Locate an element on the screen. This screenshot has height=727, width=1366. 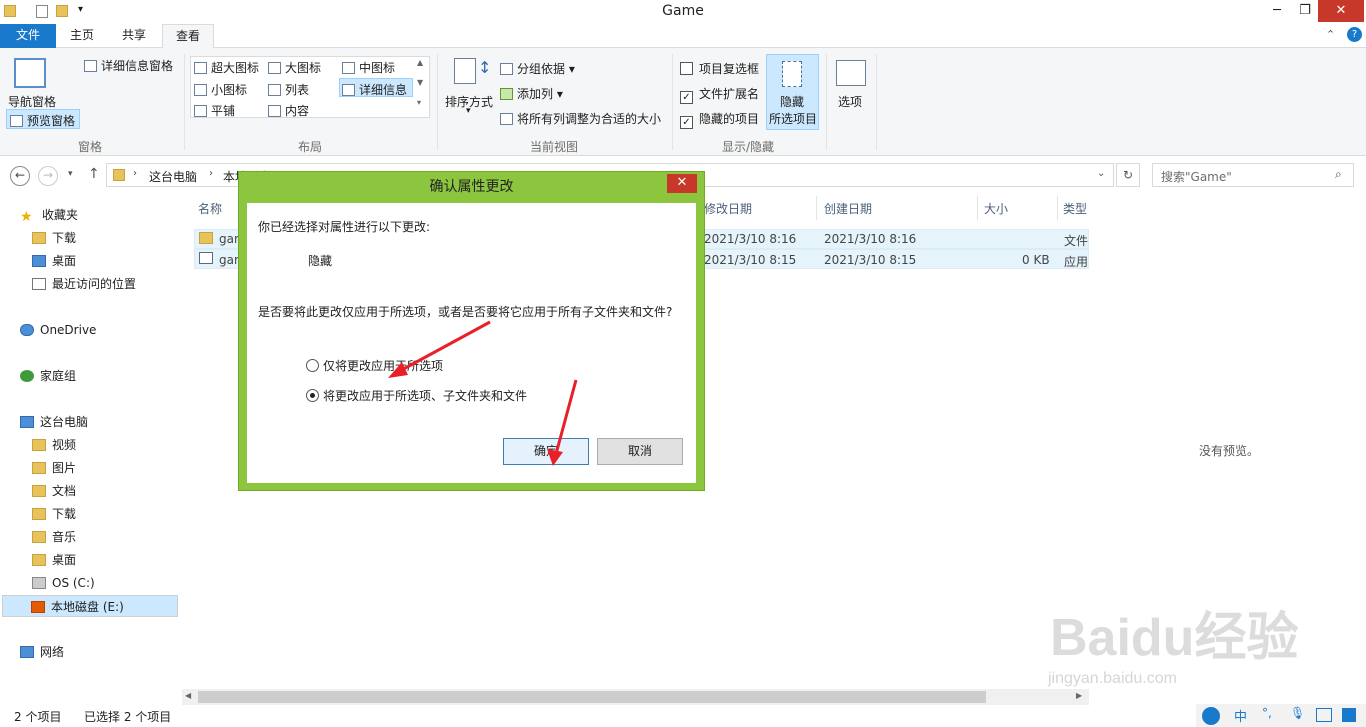
annotation-arrows is located at coordinates (483, 393).